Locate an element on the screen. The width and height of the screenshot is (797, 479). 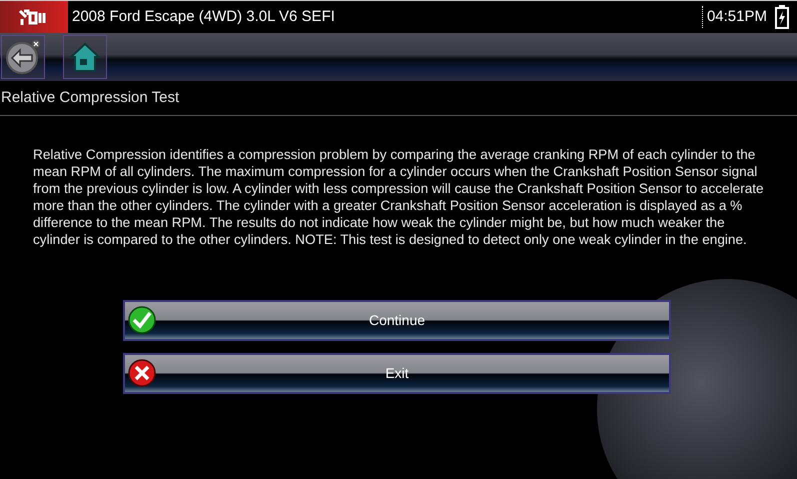
back-button is located at coordinates (23, 57).